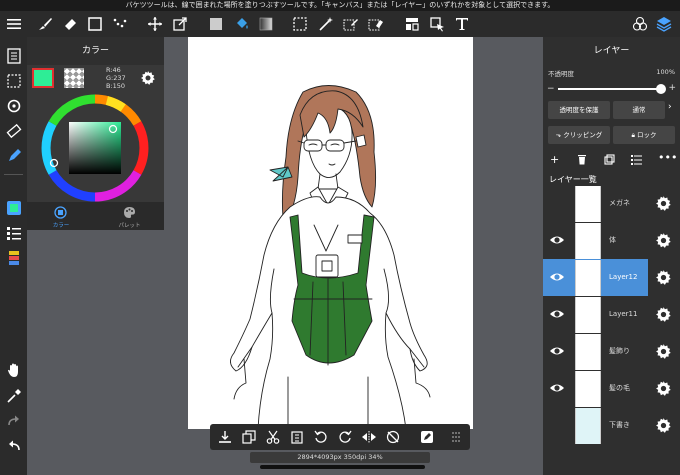  What do you see at coordinates (14, 24) in the screenshot?
I see `menu-icon` at bounding box center [14, 24].